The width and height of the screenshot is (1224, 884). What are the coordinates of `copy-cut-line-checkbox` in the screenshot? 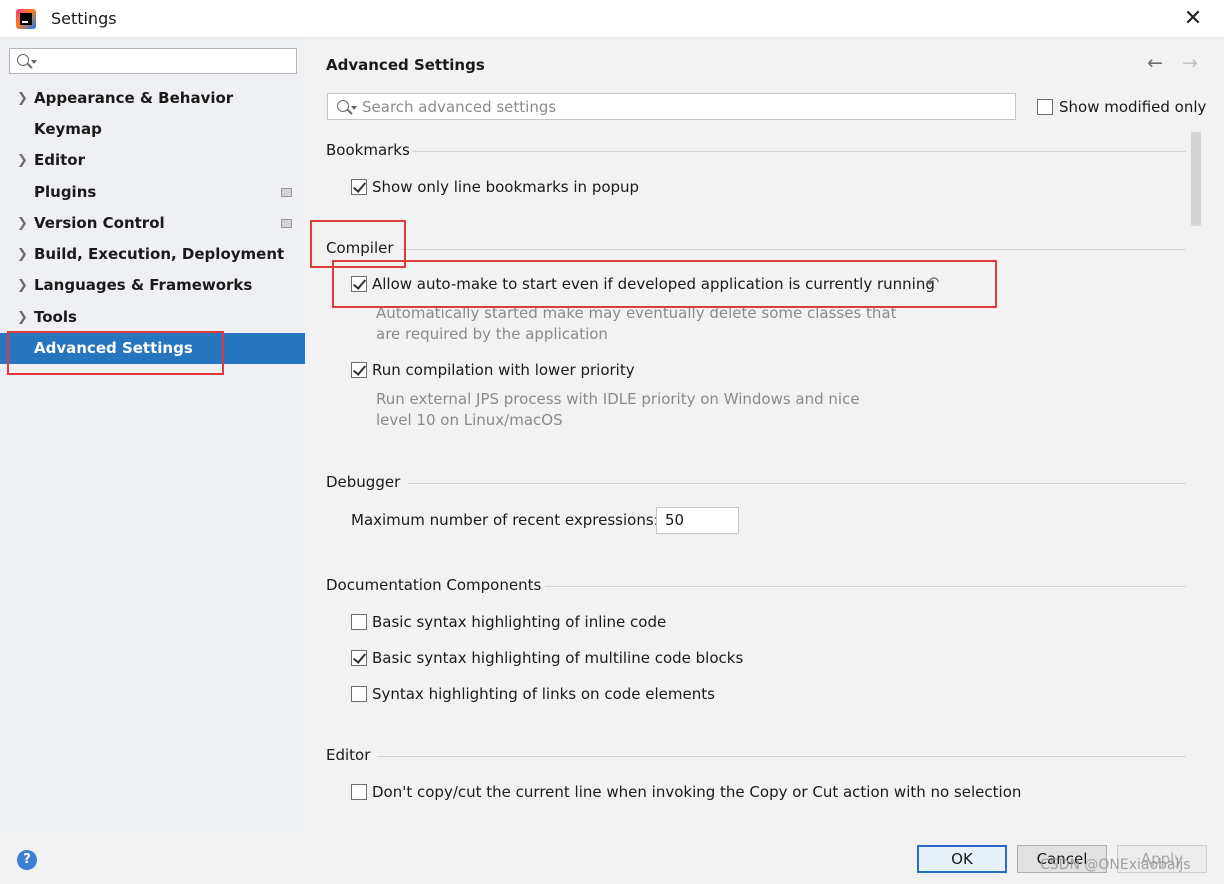 It's located at (359, 792).